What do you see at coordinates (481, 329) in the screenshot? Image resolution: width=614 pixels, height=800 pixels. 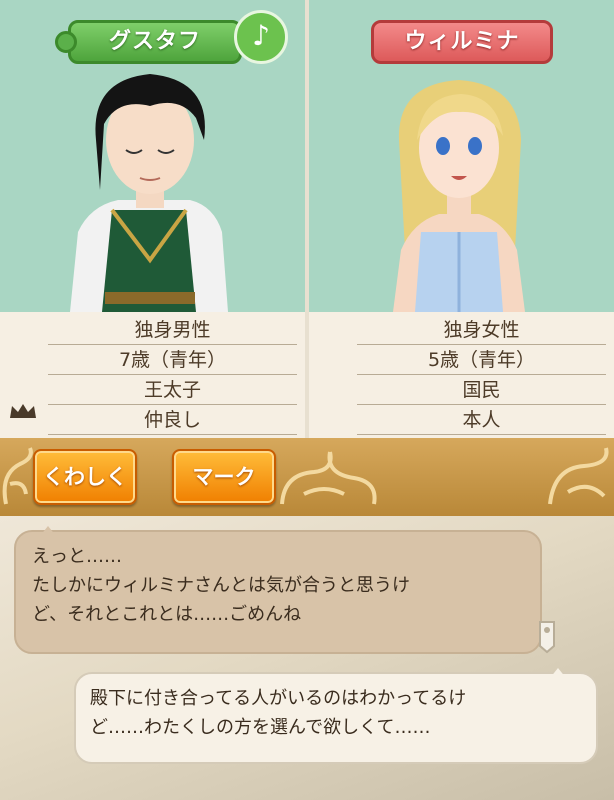 I see `right-info-status: 独身女性` at bounding box center [481, 329].